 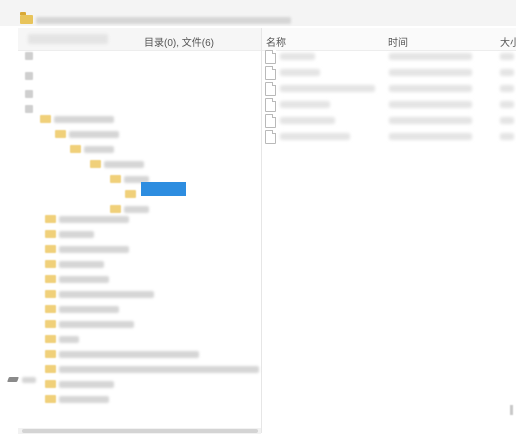 I want to click on column-header-time: 时间, so click(x=398, y=41).